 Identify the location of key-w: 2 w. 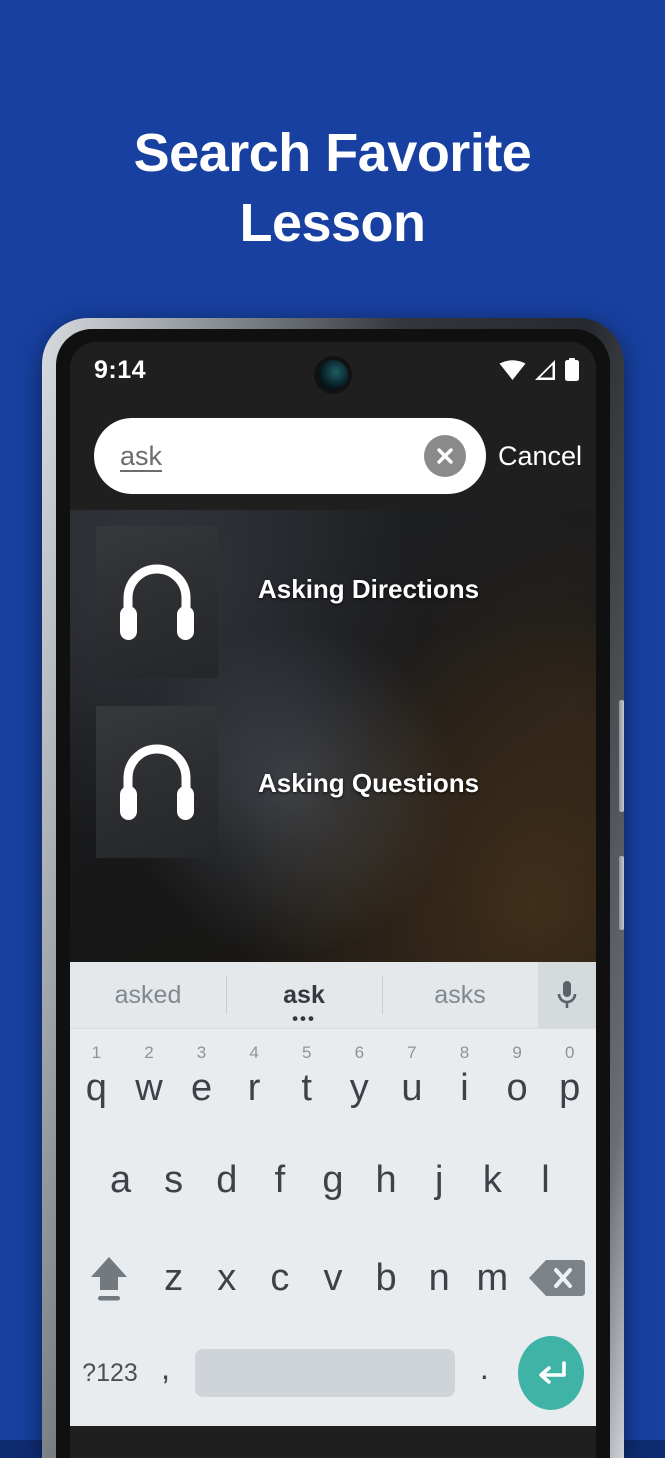
(149, 1082).